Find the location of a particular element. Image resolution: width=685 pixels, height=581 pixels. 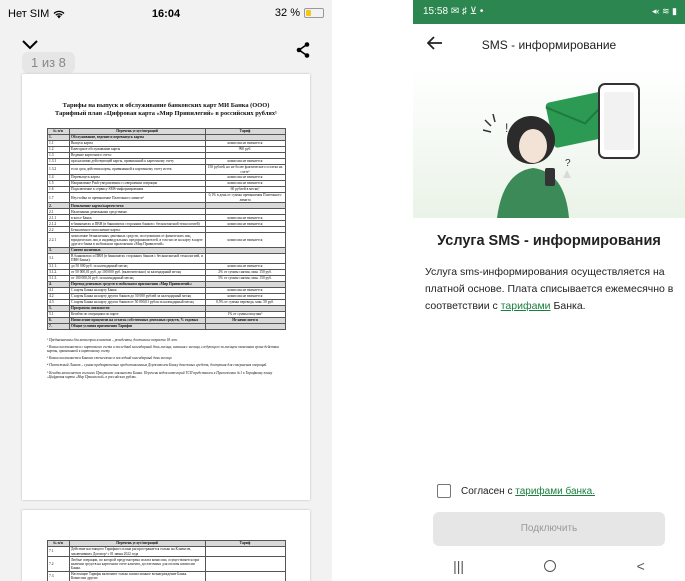

table-row: 7. Общие условия применения Тарифов is located at coordinates (166, 326).